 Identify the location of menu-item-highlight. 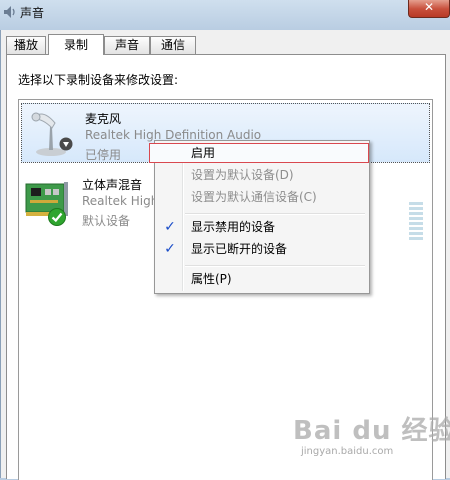
(259, 153).